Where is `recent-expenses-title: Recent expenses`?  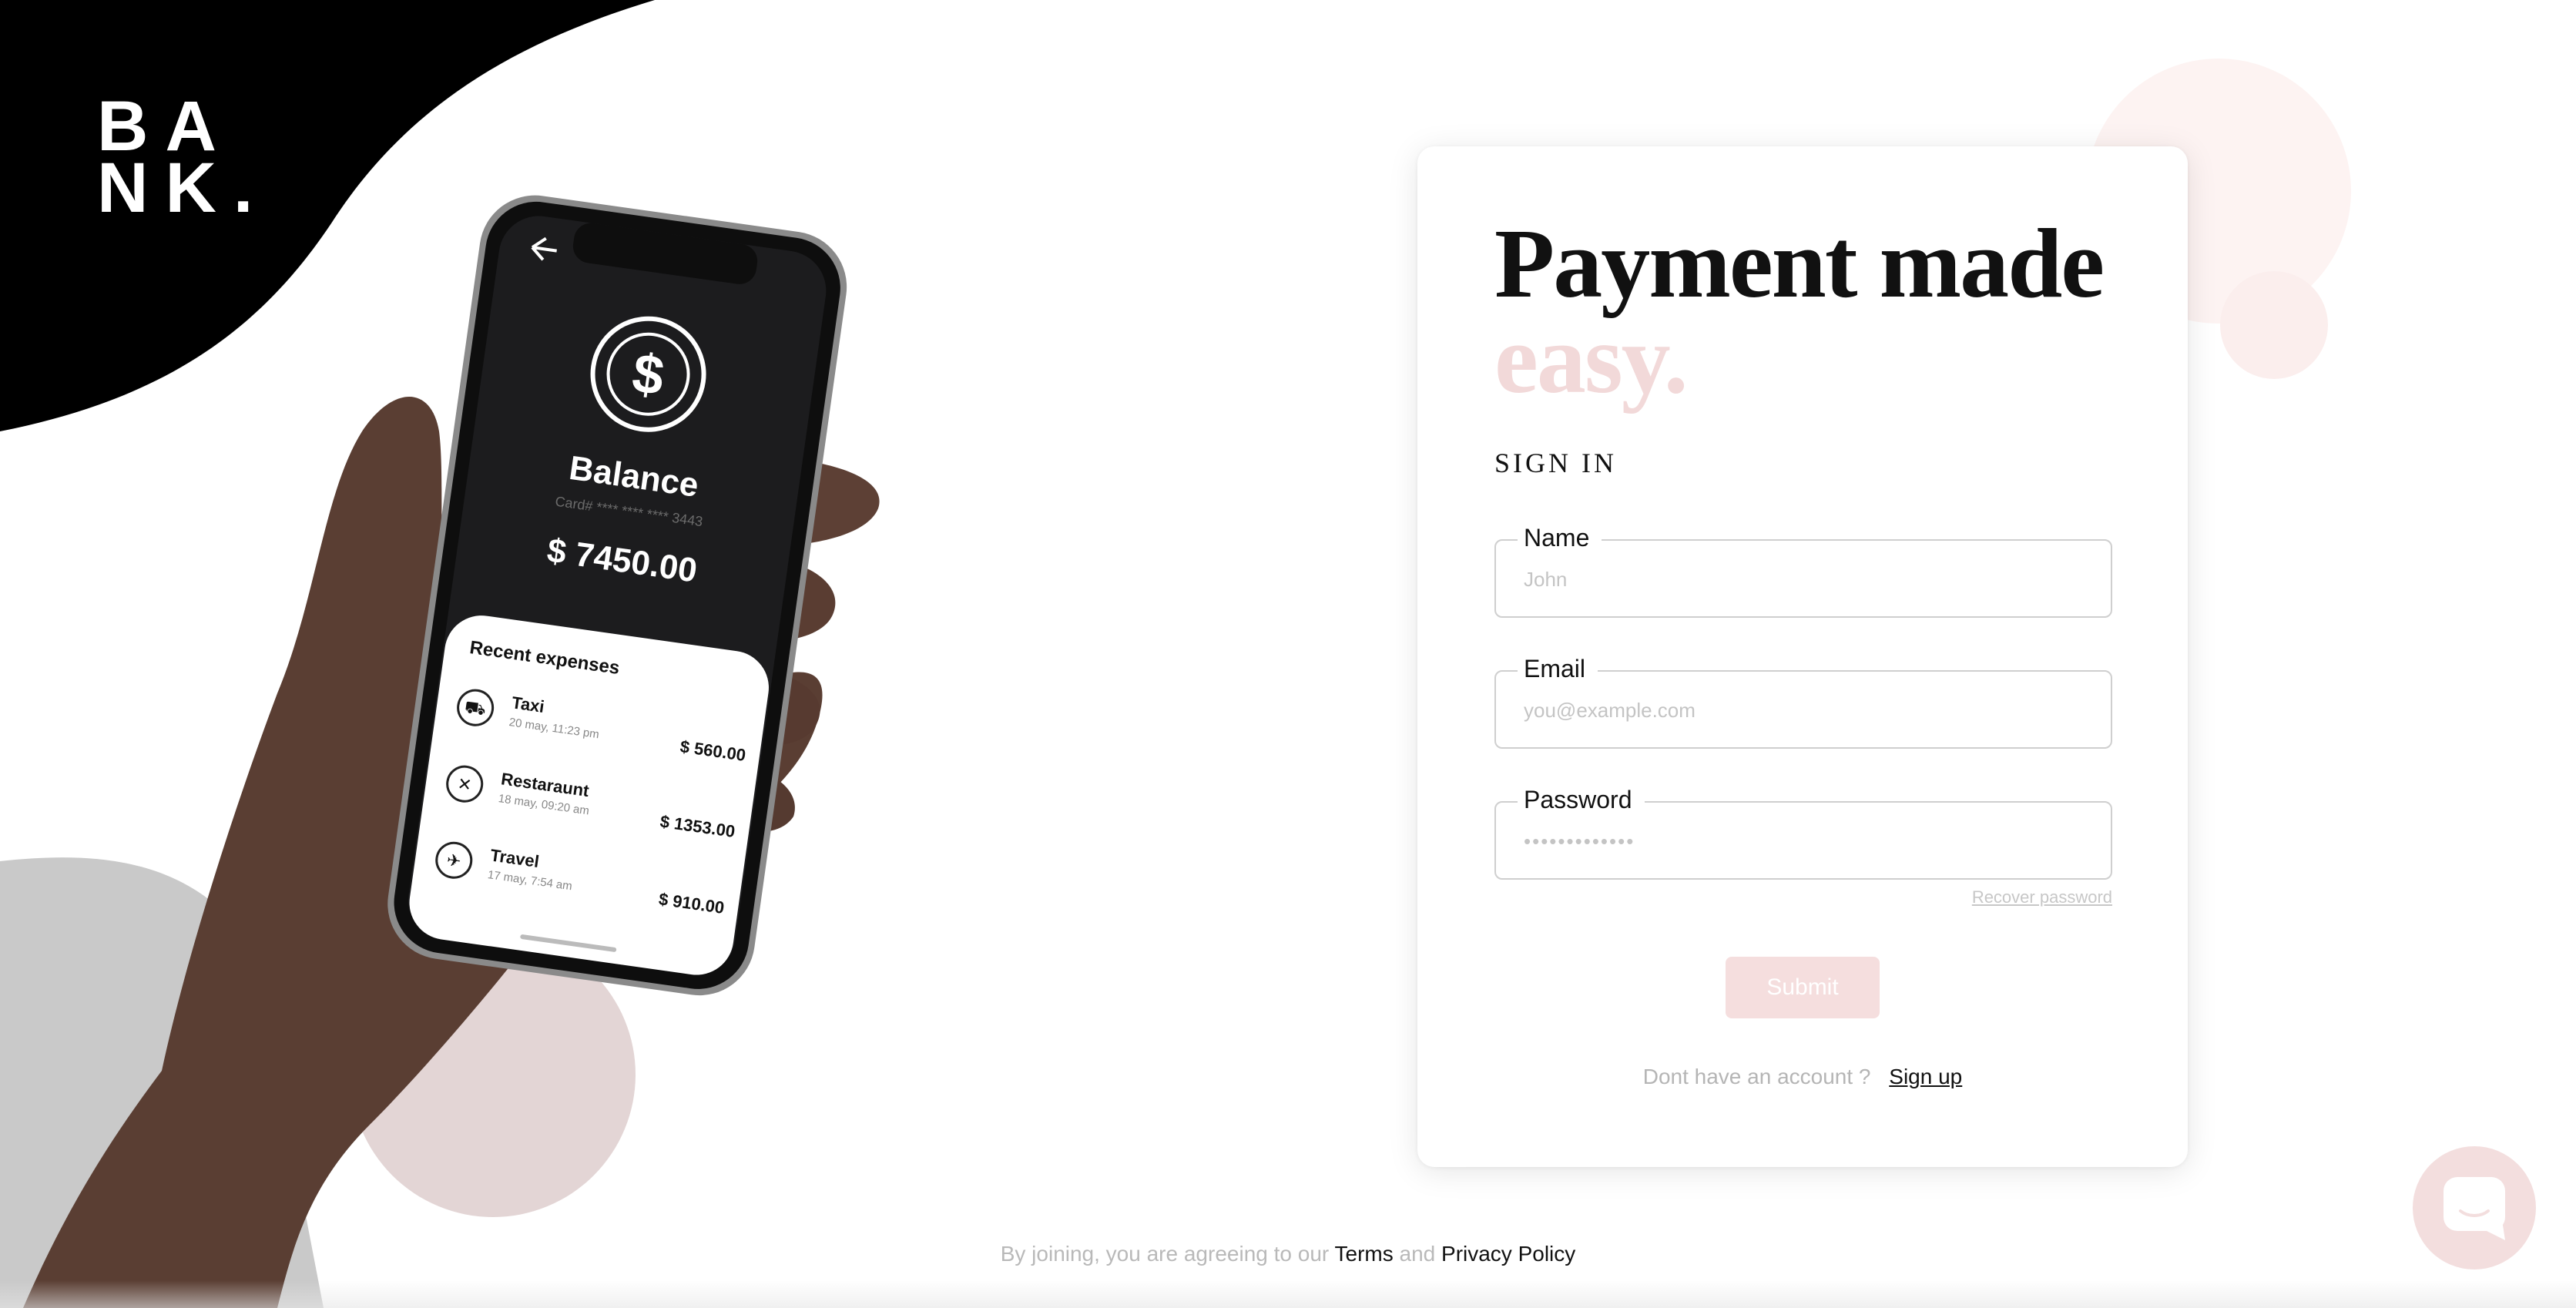 recent-expenses-title: Recent expenses is located at coordinates (545, 658).